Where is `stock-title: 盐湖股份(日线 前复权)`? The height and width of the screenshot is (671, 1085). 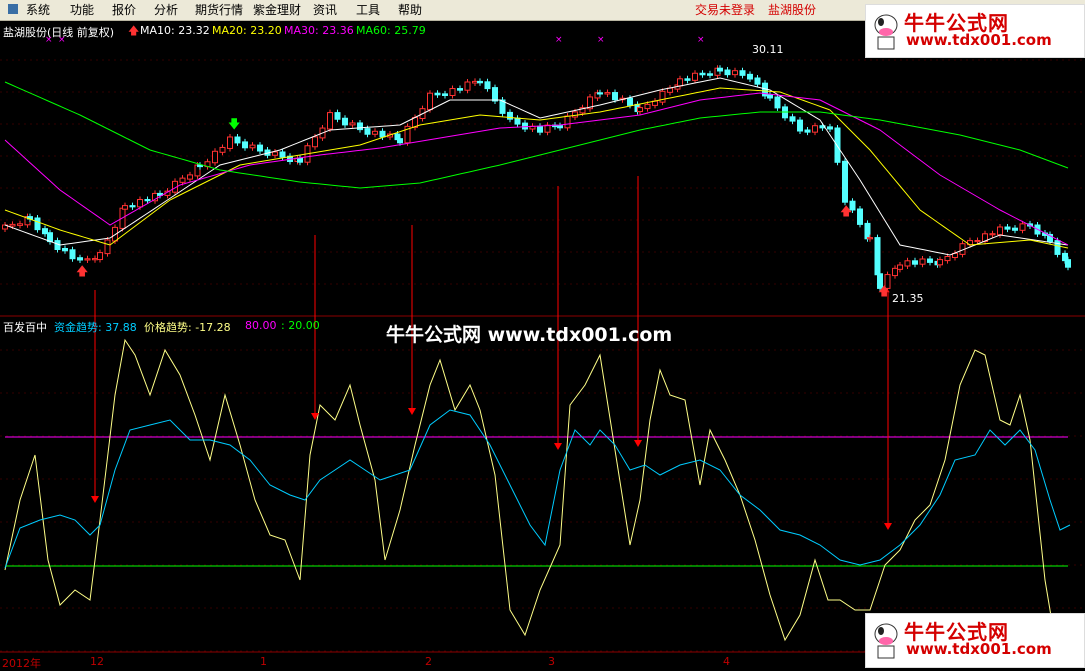
stock-title: 盐湖股份(日线 前复权) is located at coordinates (59, 32).